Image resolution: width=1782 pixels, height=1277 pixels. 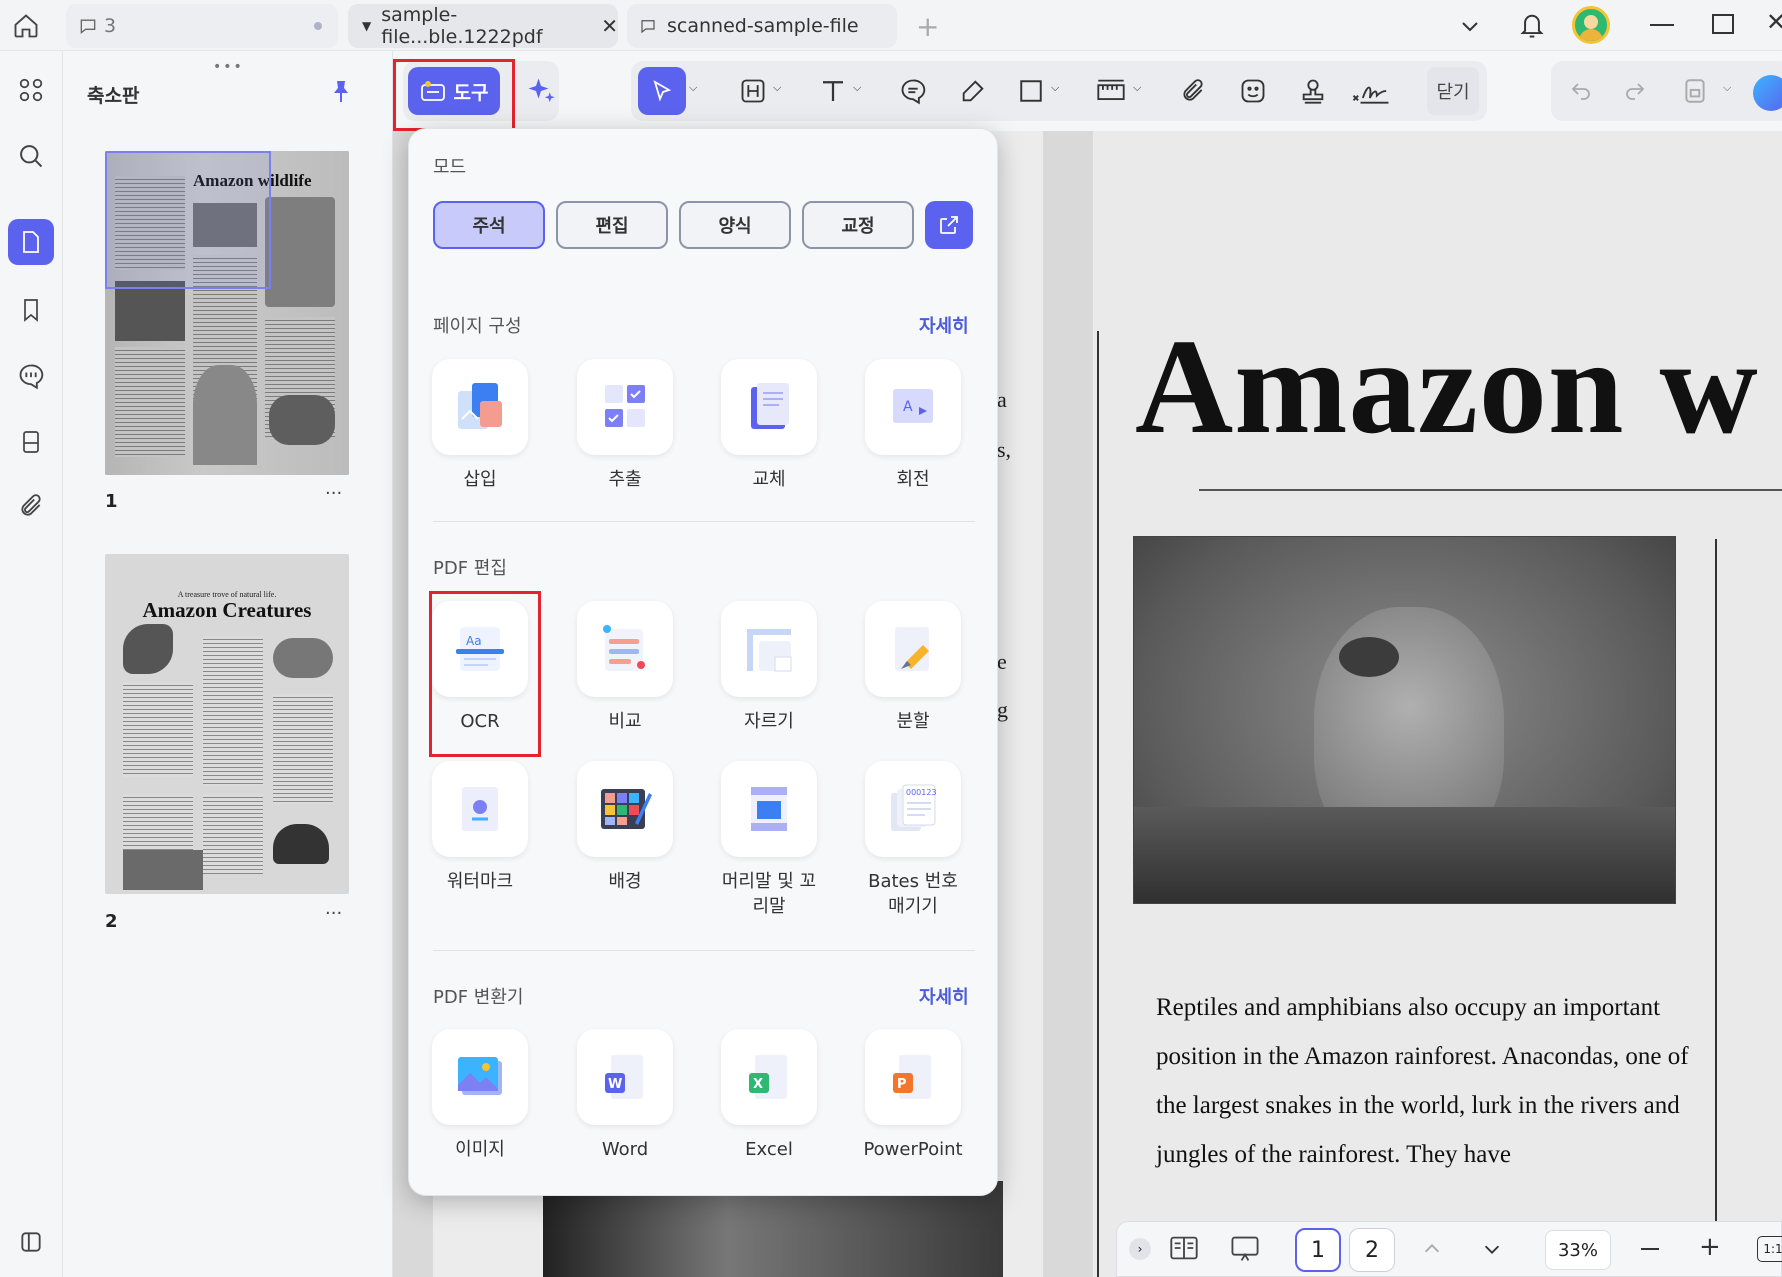 I want to click on convert-section-more-link: 자세히, so click(x=944, y=996).